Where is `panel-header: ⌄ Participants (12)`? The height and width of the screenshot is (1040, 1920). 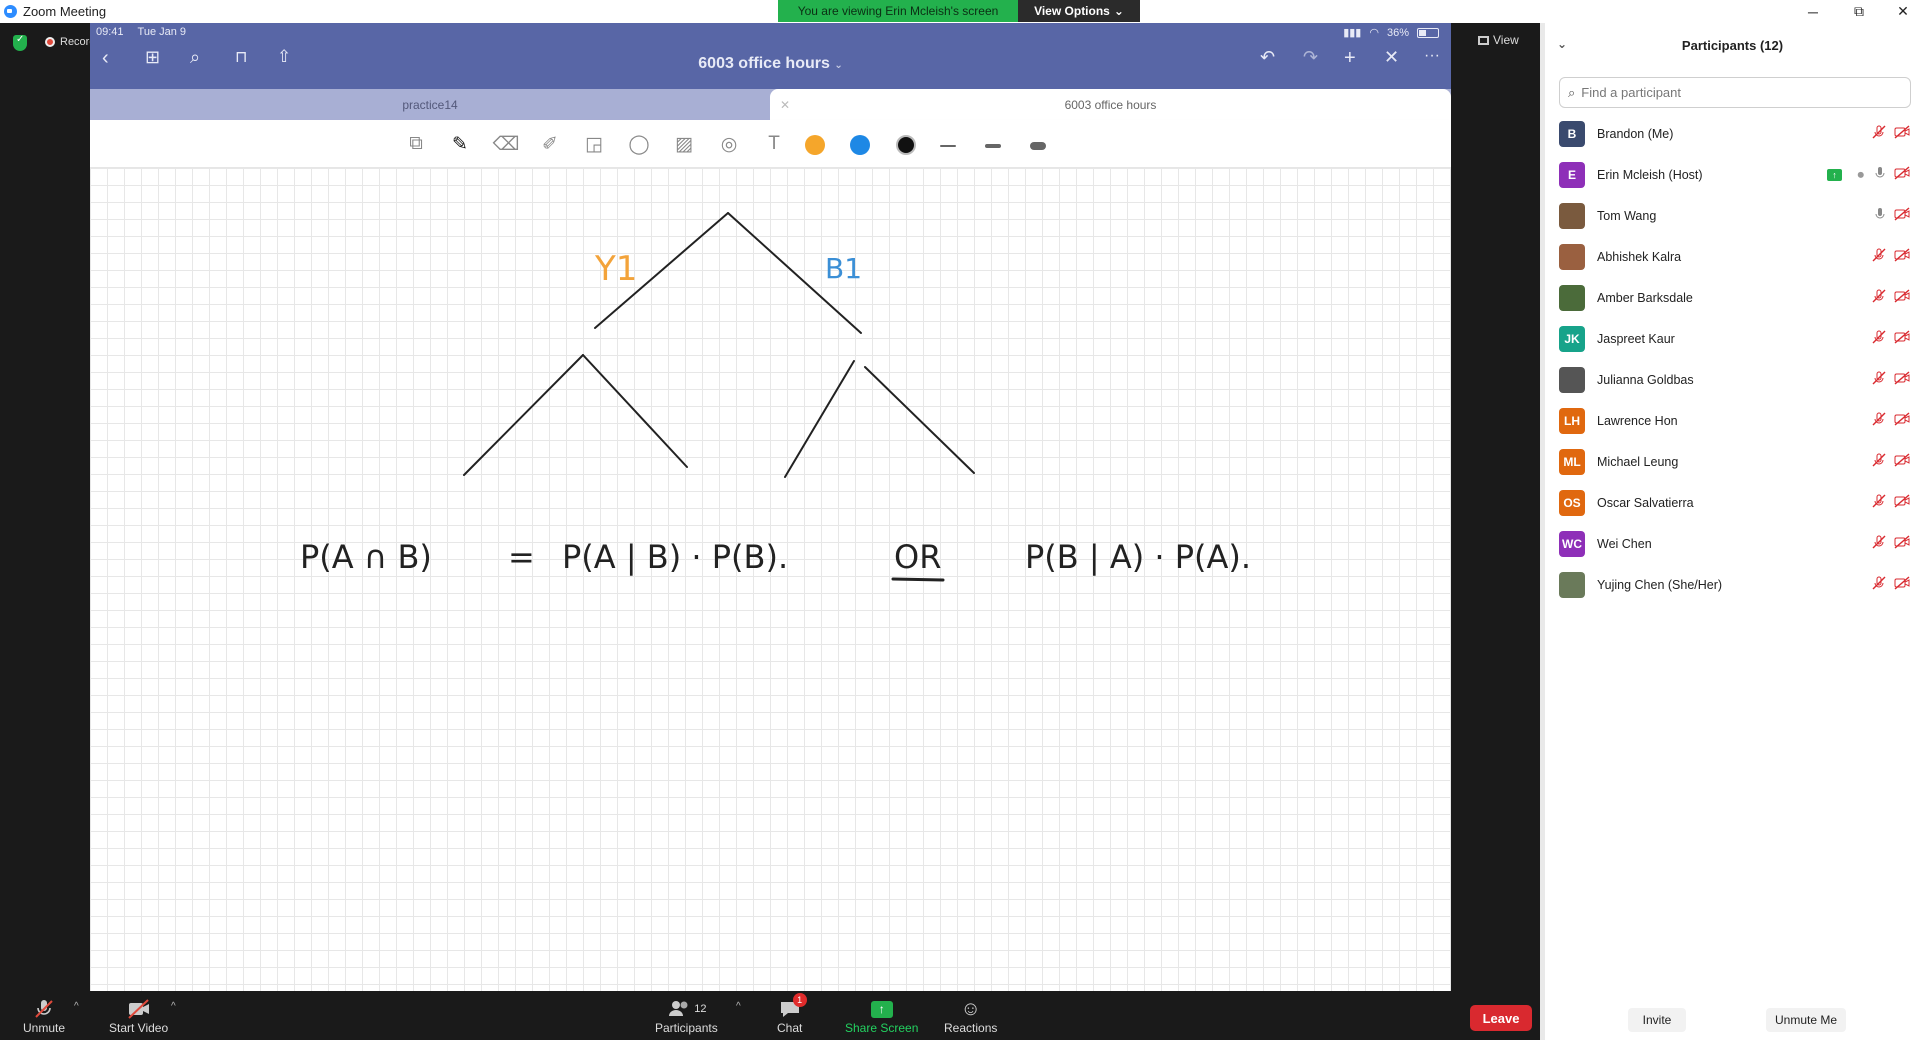
panel-header: ⌄ Participants (12) is located at coordinates (1732, 45).